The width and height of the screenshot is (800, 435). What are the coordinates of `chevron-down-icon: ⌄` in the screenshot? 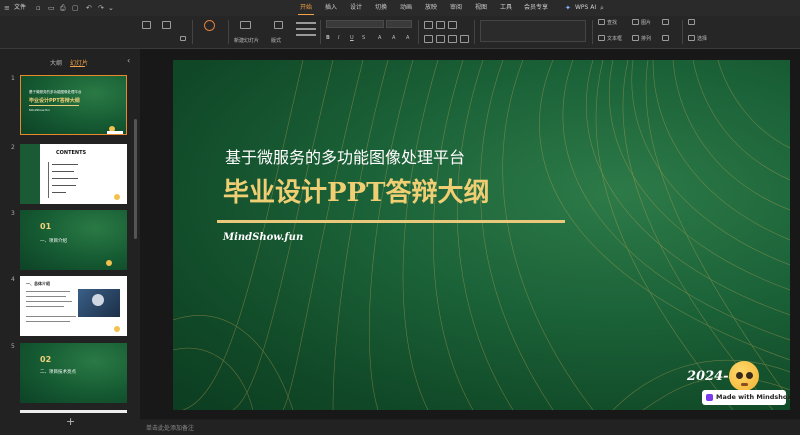 It's located at (111, 8).